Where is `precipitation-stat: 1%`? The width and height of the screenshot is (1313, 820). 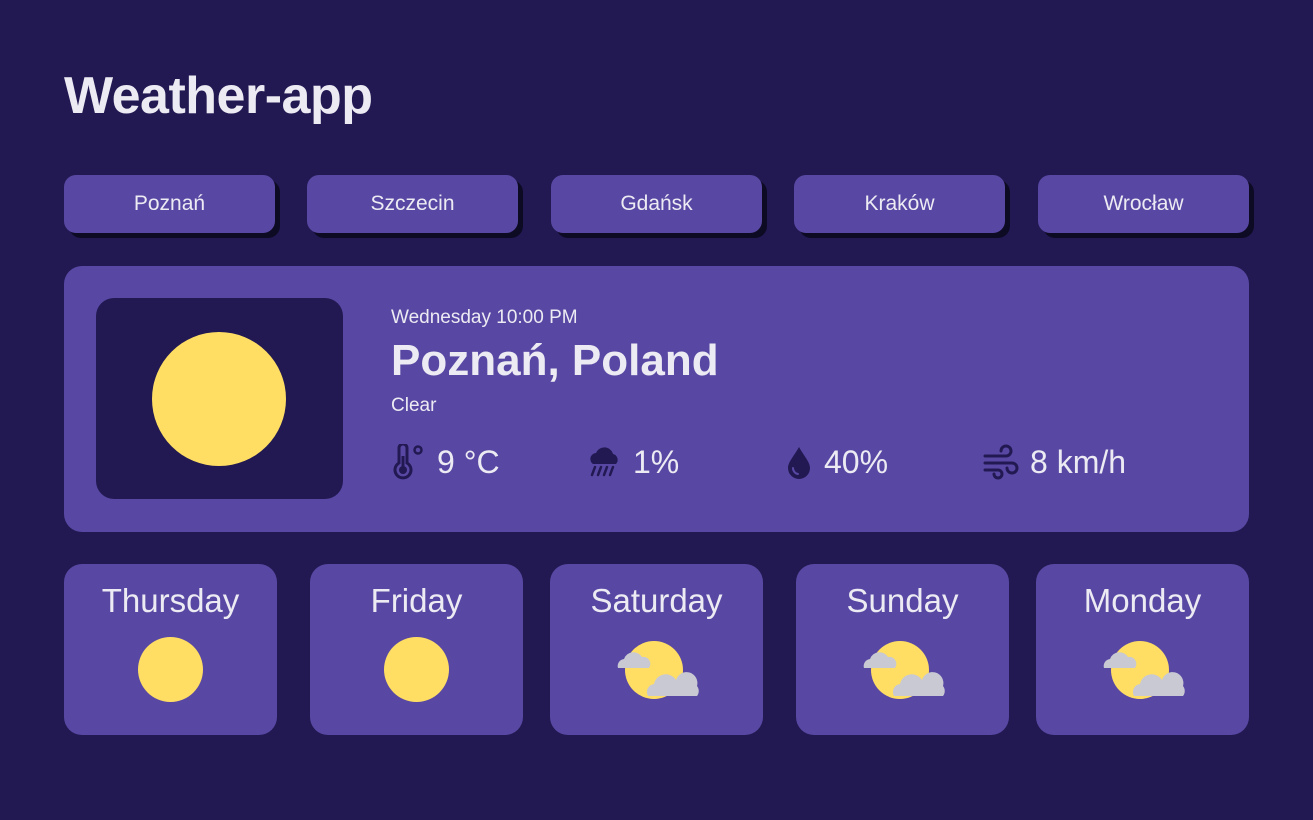 precipitation-stat: 1% is located at coordinates (633, 462).